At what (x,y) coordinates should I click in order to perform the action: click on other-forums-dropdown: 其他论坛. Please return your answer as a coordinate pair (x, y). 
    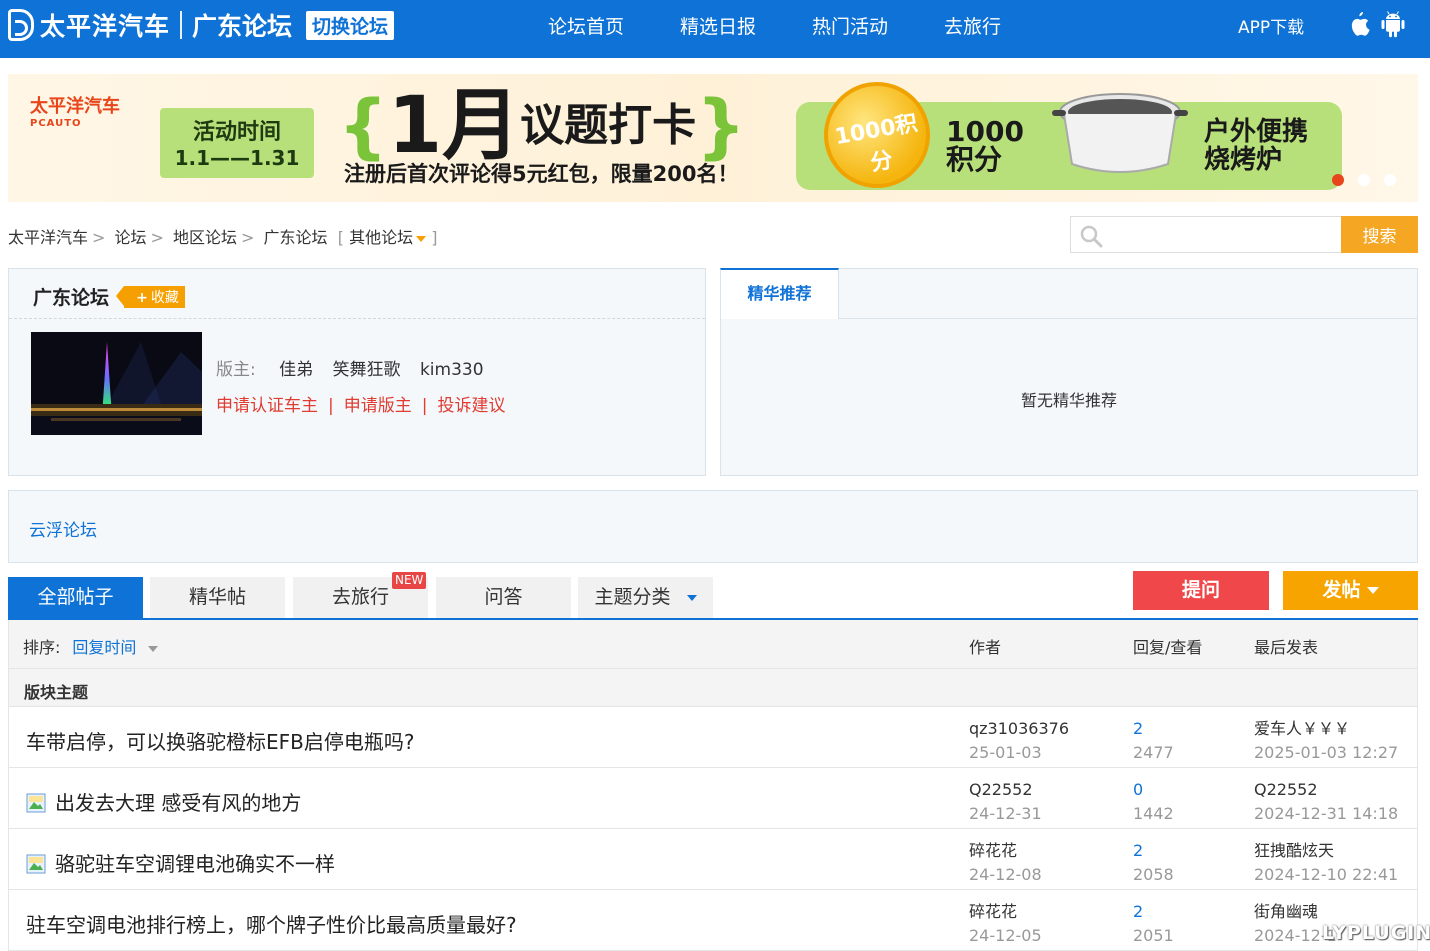
    Looking at the image, I should click on (388, 237).